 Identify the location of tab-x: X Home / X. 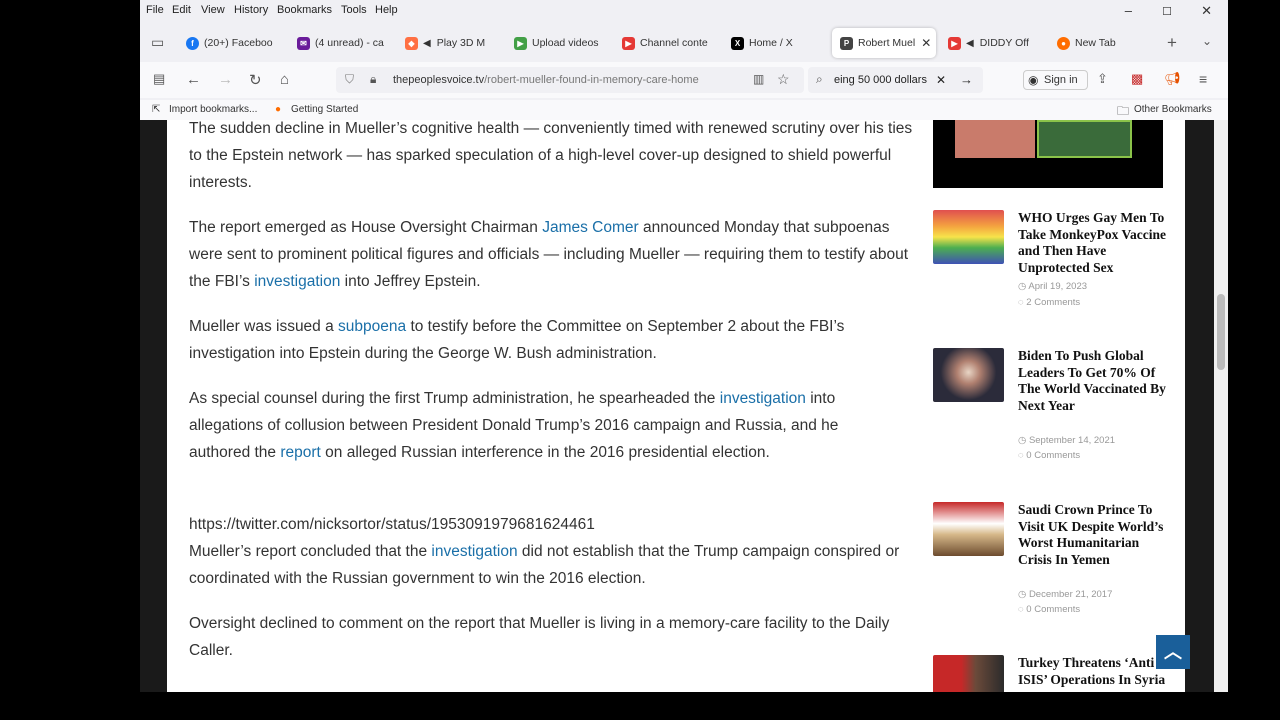
(776, 43).